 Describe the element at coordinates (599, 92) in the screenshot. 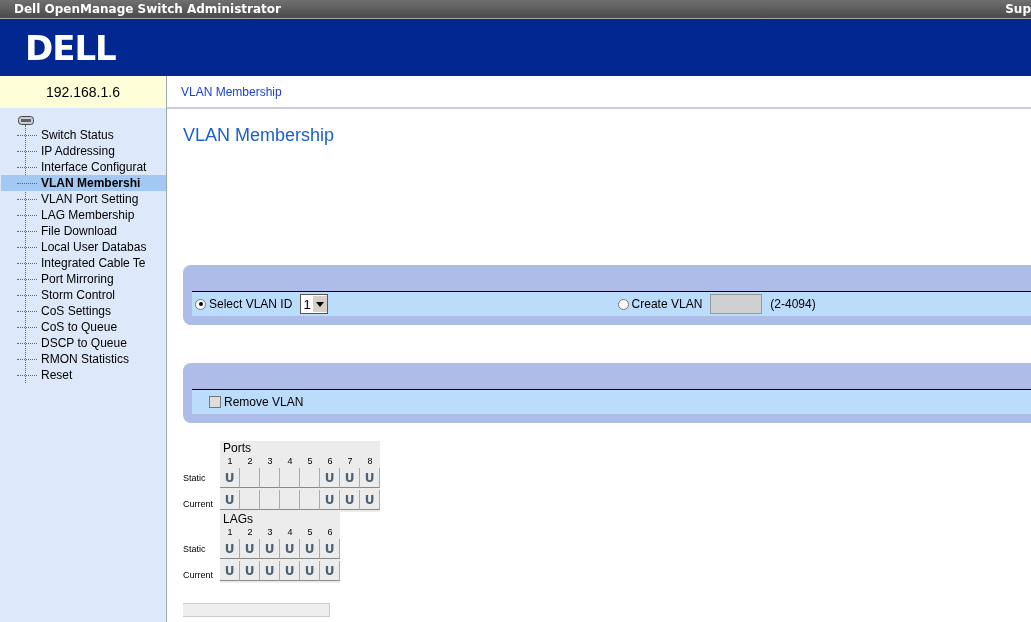

I see `breadcrumb-link: VLAN Membership` at that location.